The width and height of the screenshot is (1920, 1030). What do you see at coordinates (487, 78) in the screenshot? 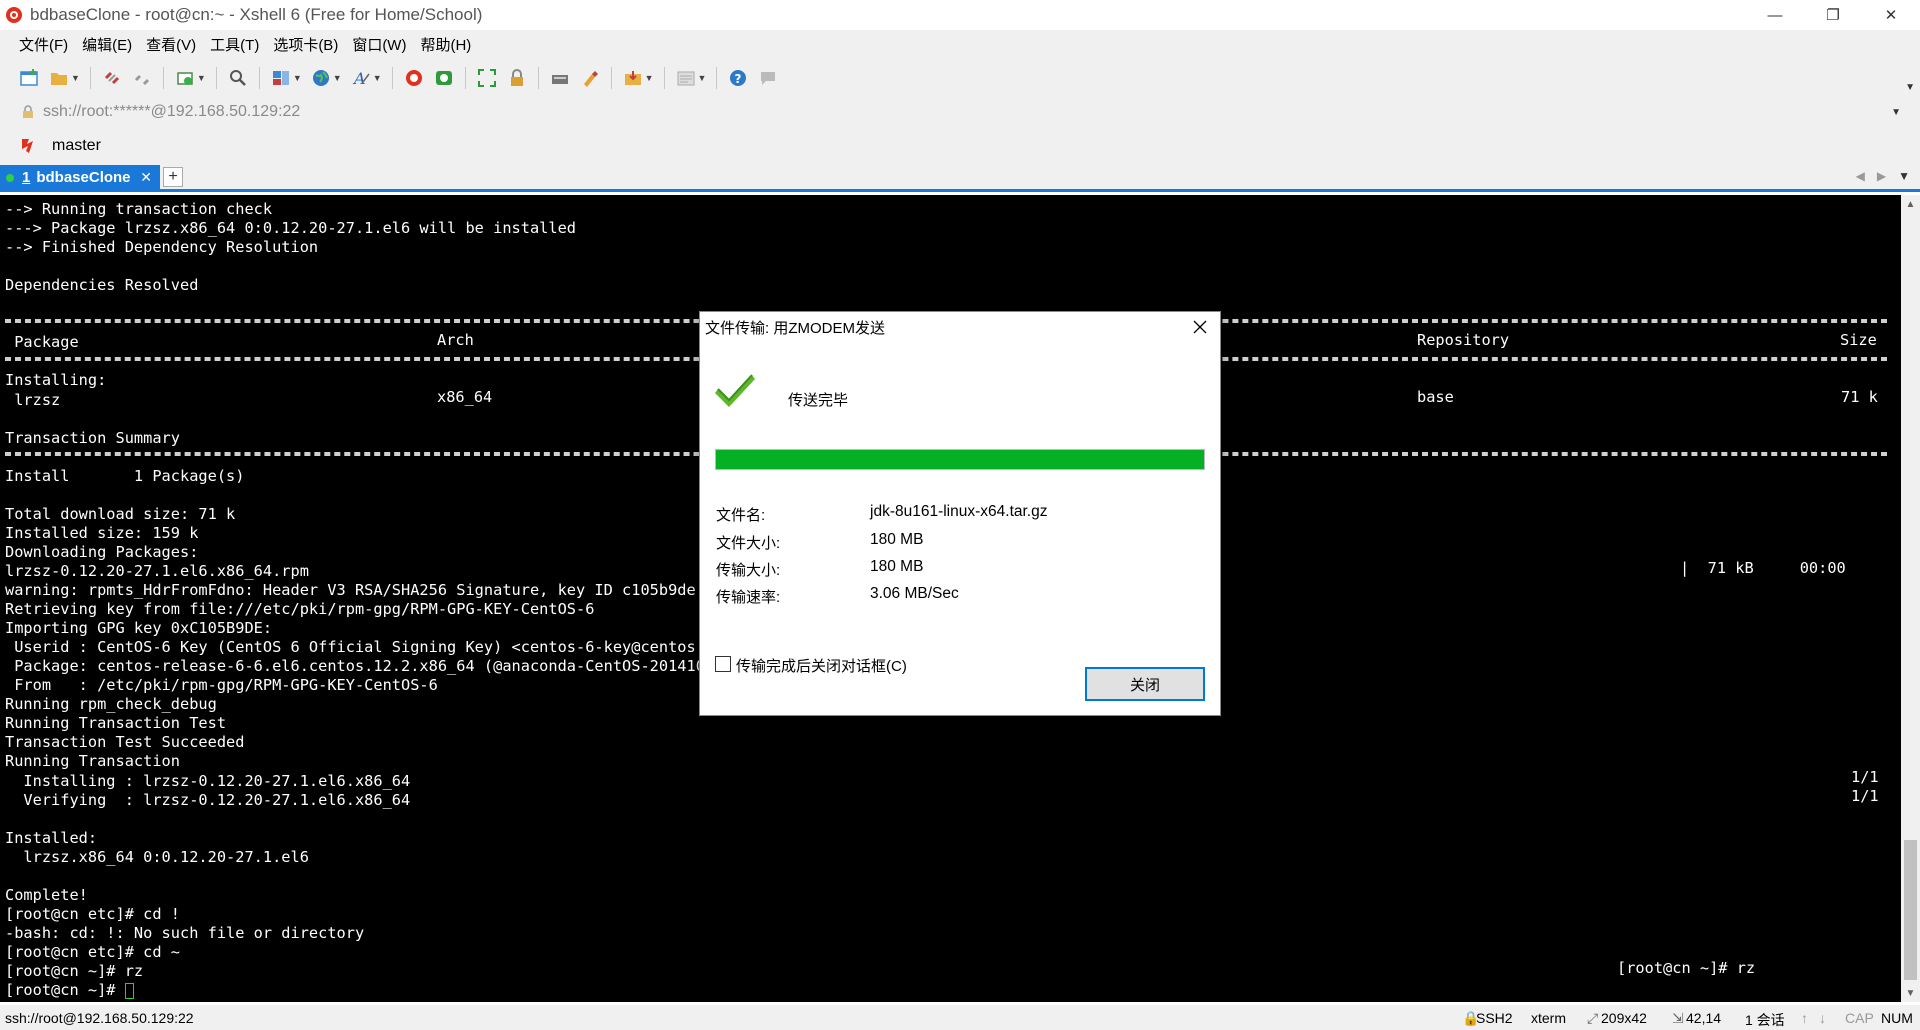
I see `fullscreen-icon` at bounding box center [487, 78].